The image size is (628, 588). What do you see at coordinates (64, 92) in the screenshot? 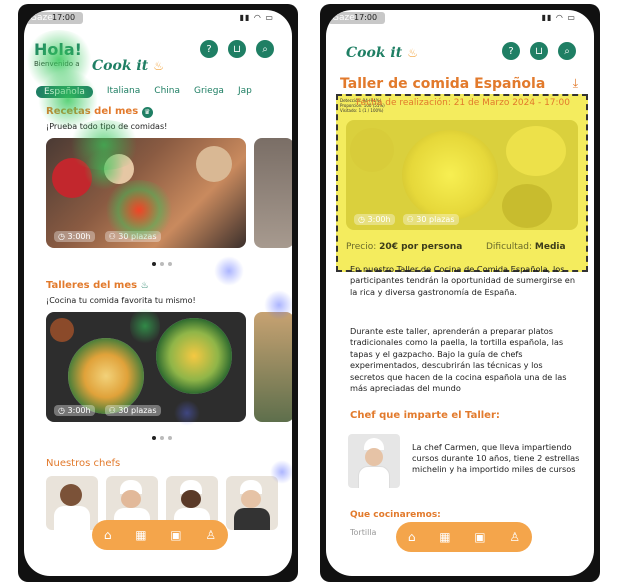
I see `tab-espanola: Española` at bounding box center [64, 92].